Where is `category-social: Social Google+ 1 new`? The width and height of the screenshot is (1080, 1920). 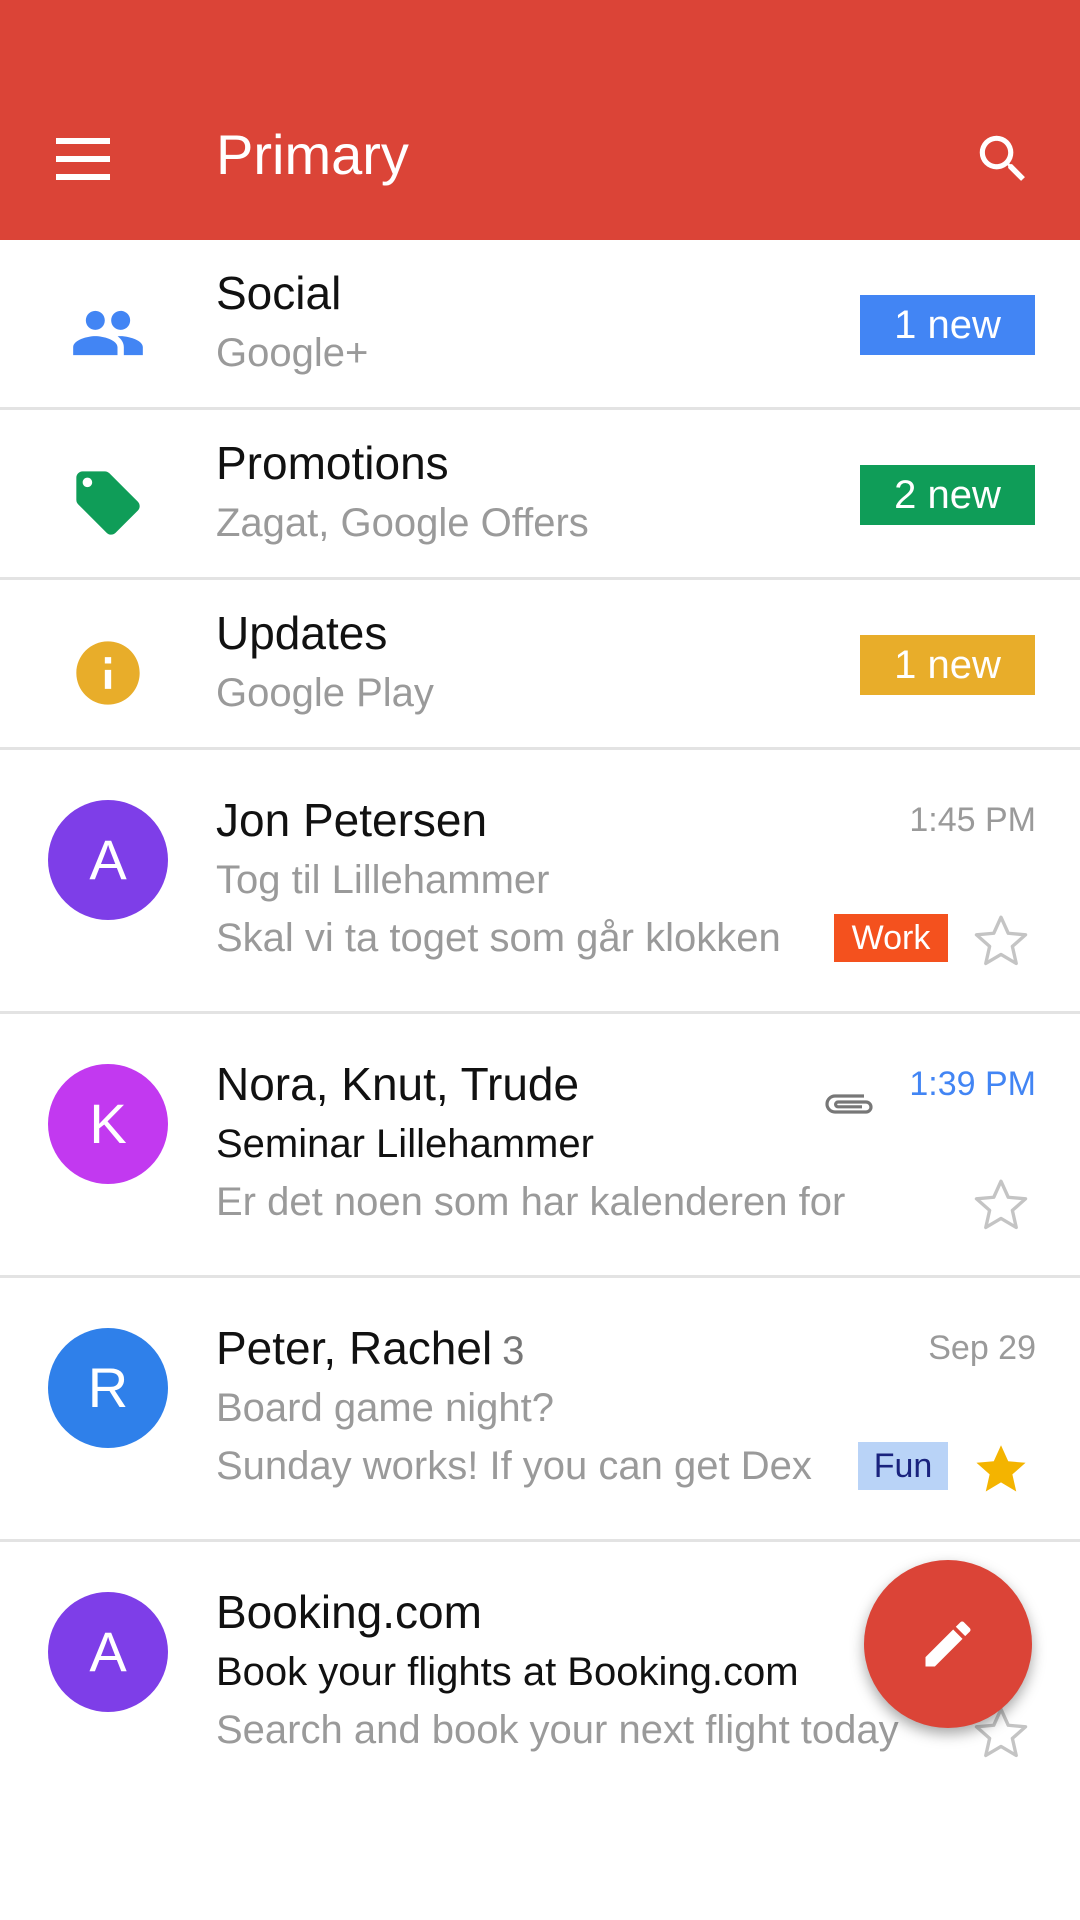 category-social: Social Google+ 1 new is located at coordinates (540, 325).